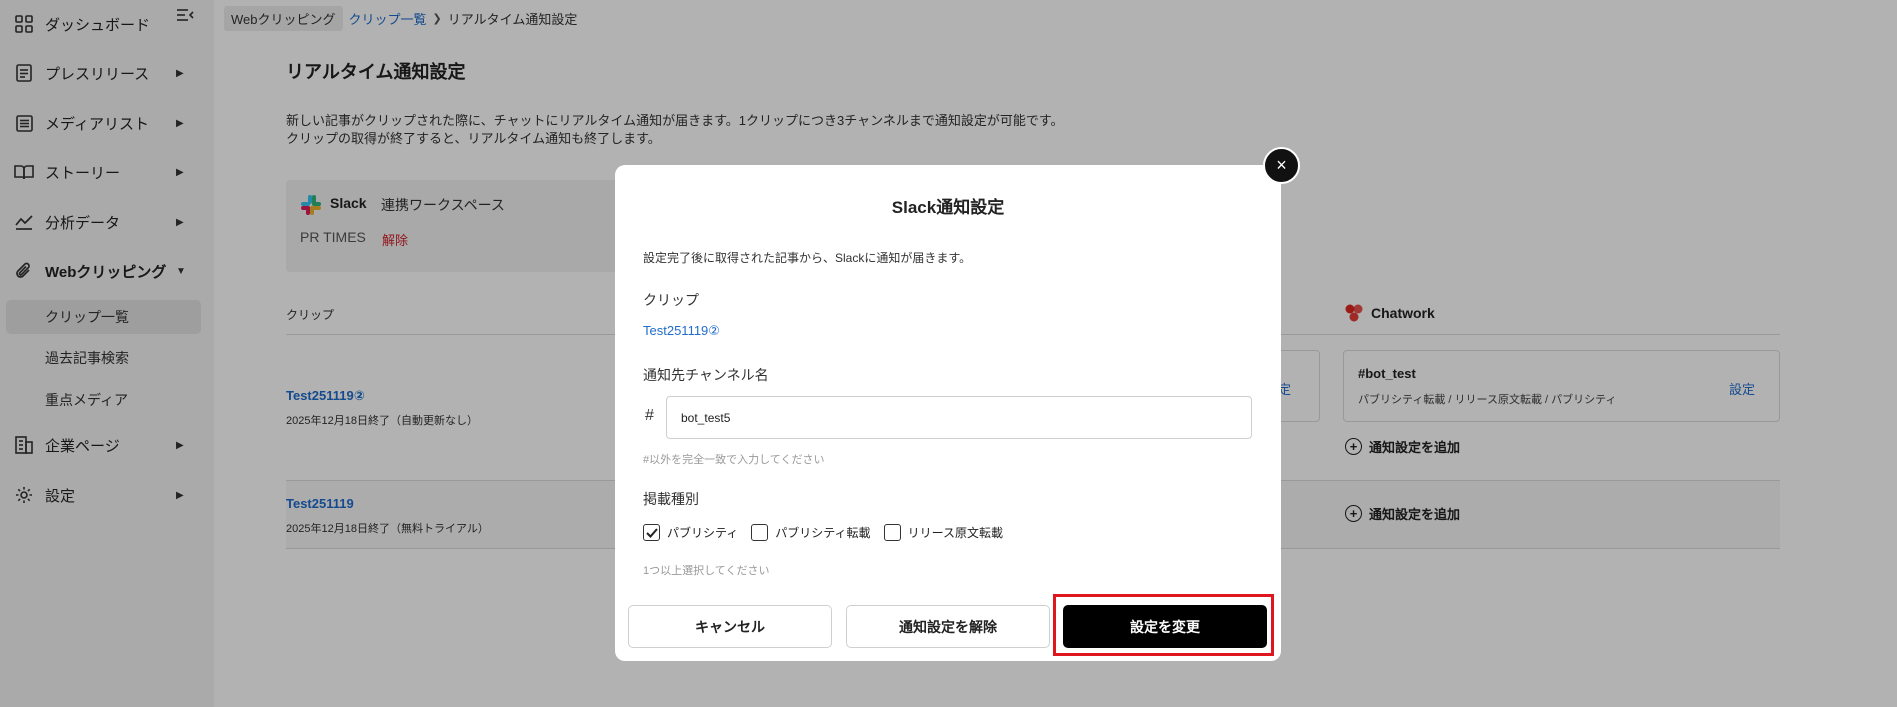 This screenshot has height=707, width=1897. What do you see at coordinates (948, 207) in the screenshot?
I see `modal-title: Slack通知設定` at bounding box center [948, 207].